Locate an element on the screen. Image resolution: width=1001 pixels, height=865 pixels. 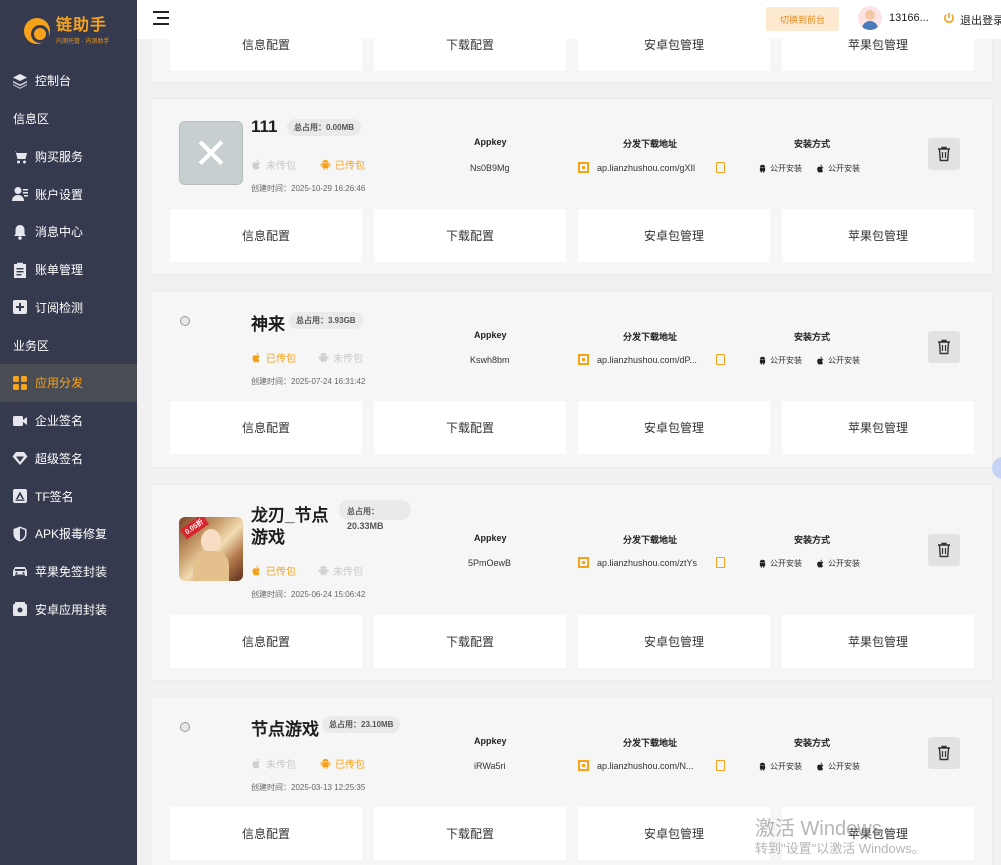
sidebar-item-label: TF签名 is located at coordinates (54, 496).